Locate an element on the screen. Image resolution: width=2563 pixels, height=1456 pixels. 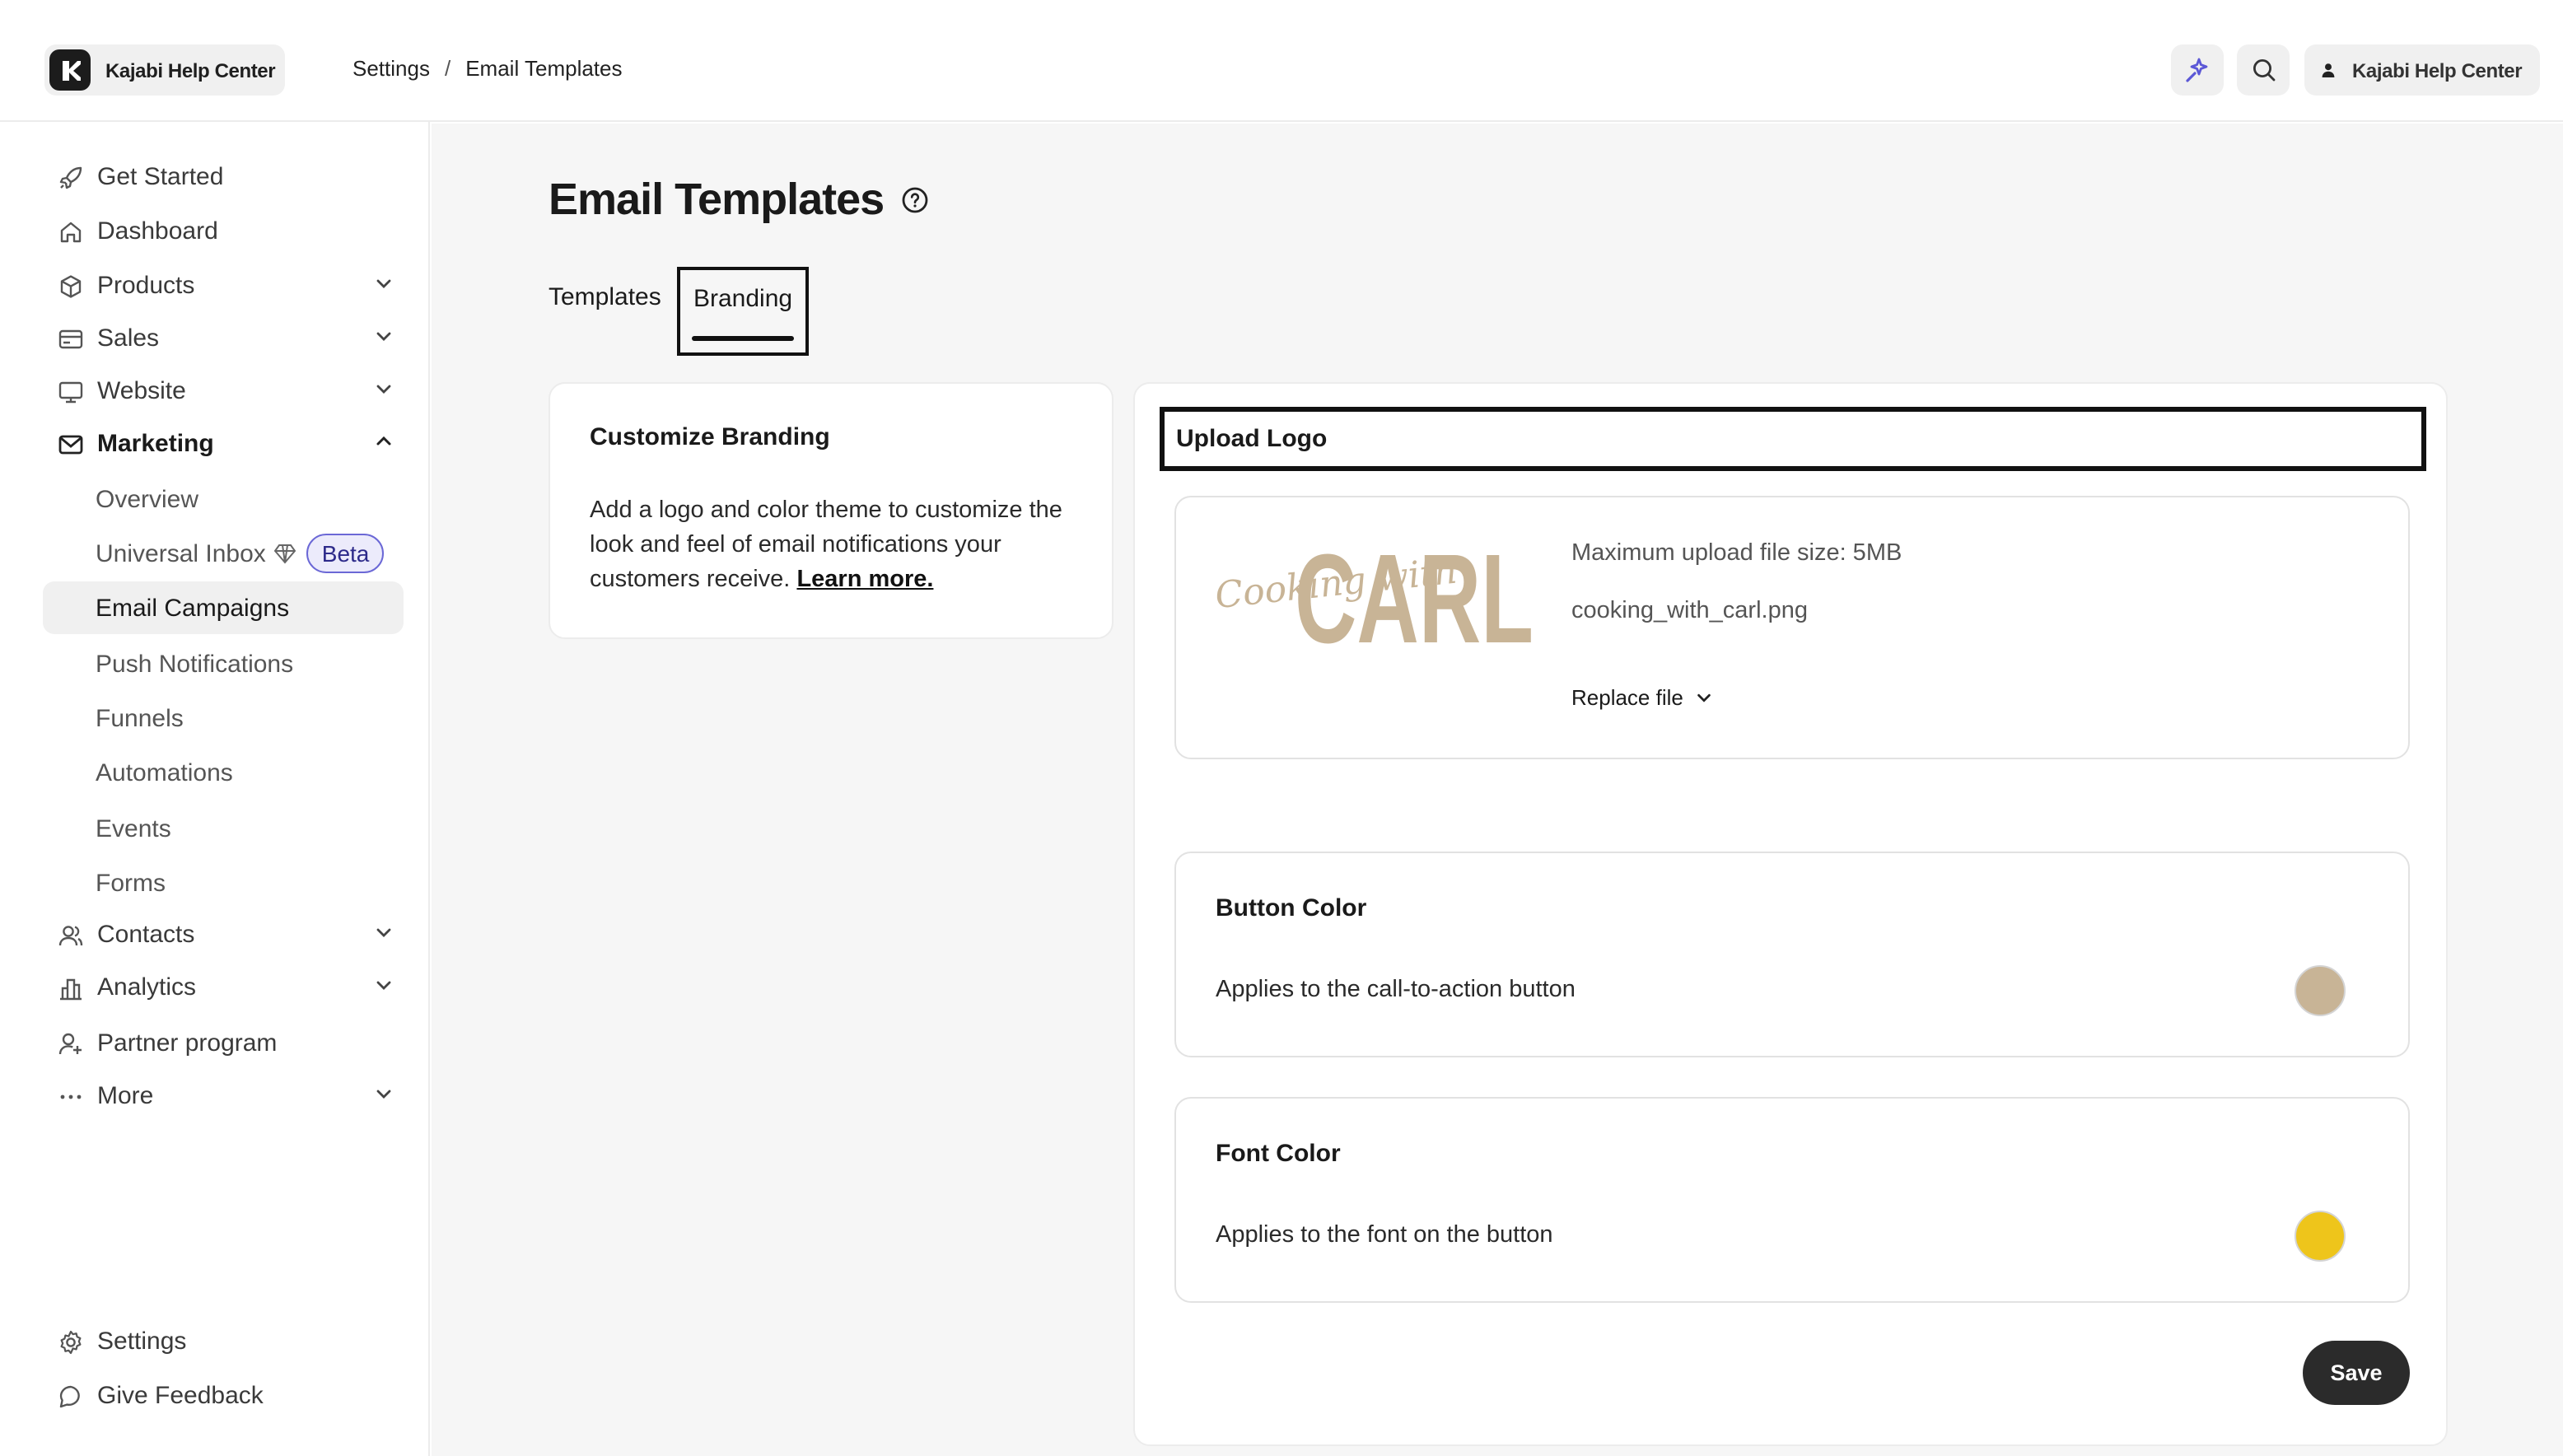
button-color-swatch is located at coordinates (2320, 990).